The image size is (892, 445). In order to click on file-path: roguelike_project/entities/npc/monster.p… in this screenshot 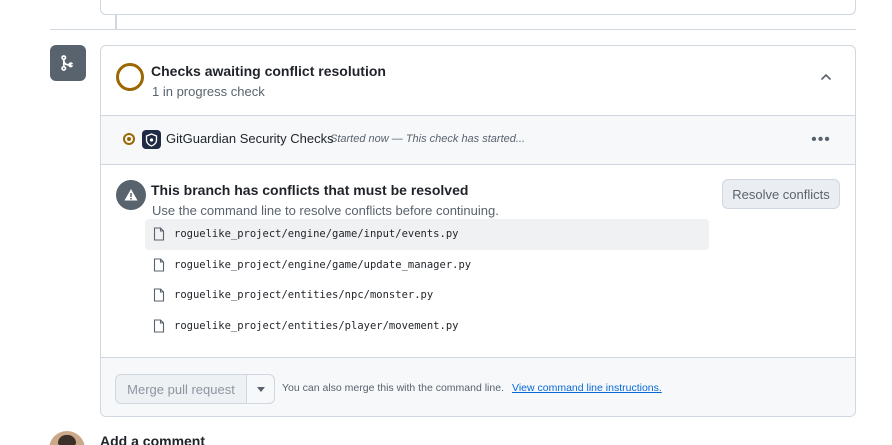, I will do `click(304, 295)`.